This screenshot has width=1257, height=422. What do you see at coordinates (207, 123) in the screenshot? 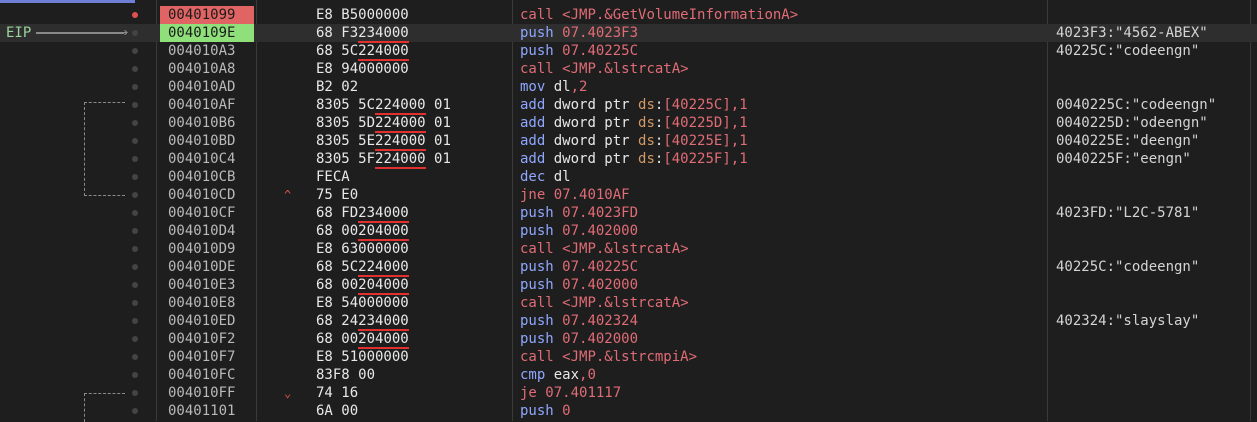
I see `address-cell: 004010B6` at bounding box center [207, 123].